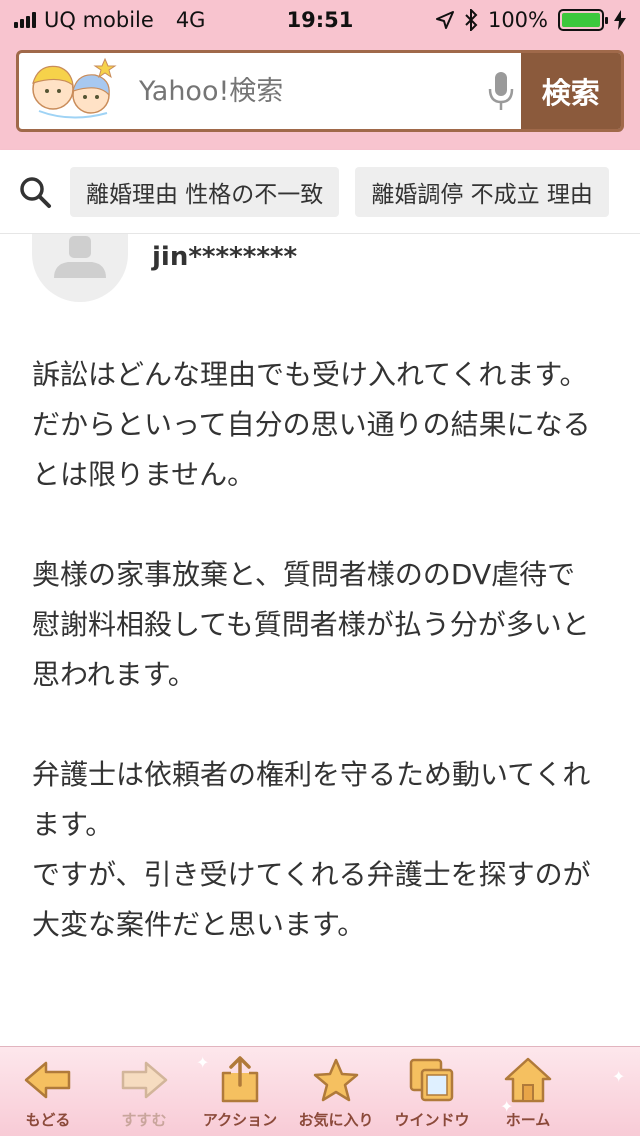  What do you see at coordinates (80, 257) in the screenshot?
I see `user-silhouette-icon` at bounding box center [80, 257].